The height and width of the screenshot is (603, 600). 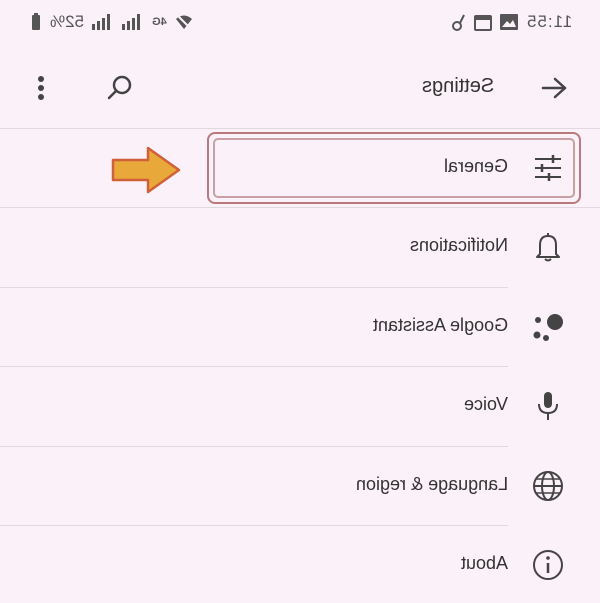 What do you see at coordinates (548, 565) in the screenshot?
I see `info-icon` at bounding box center [548, 565].